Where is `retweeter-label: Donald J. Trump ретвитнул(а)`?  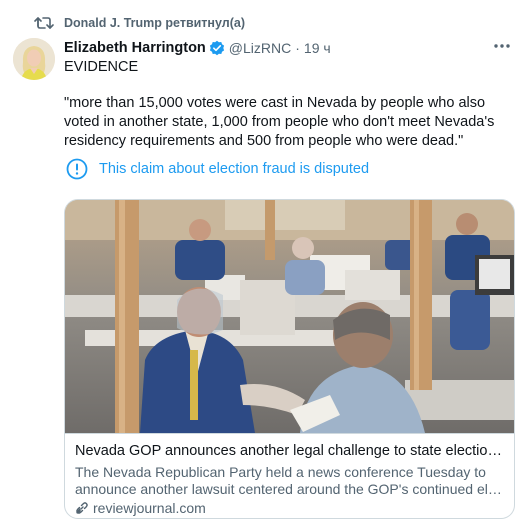 retweeter-label: Donald J. Trump ретвитнул(а) is located at coordinates (154, 23).